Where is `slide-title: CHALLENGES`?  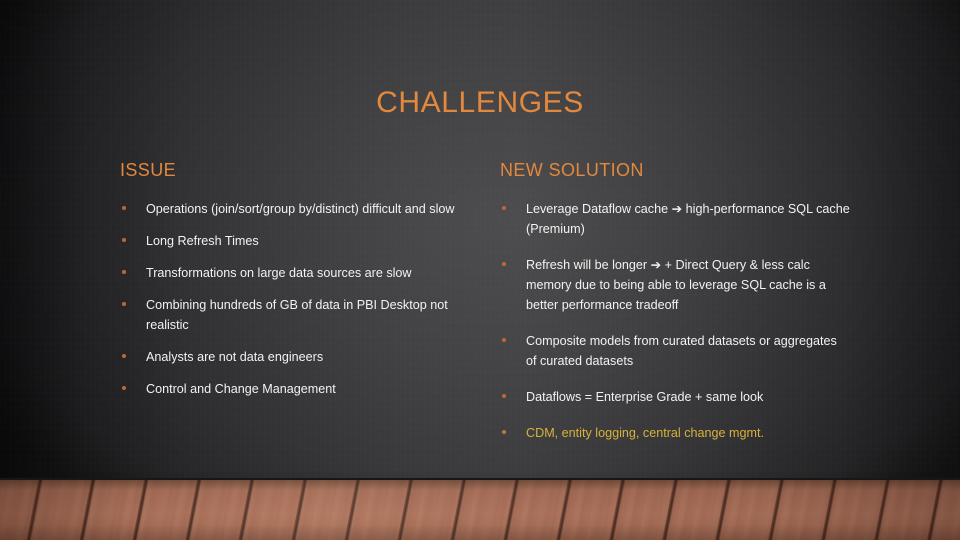
slide-title: CHALLENGES is located at coordinates (480, 102).